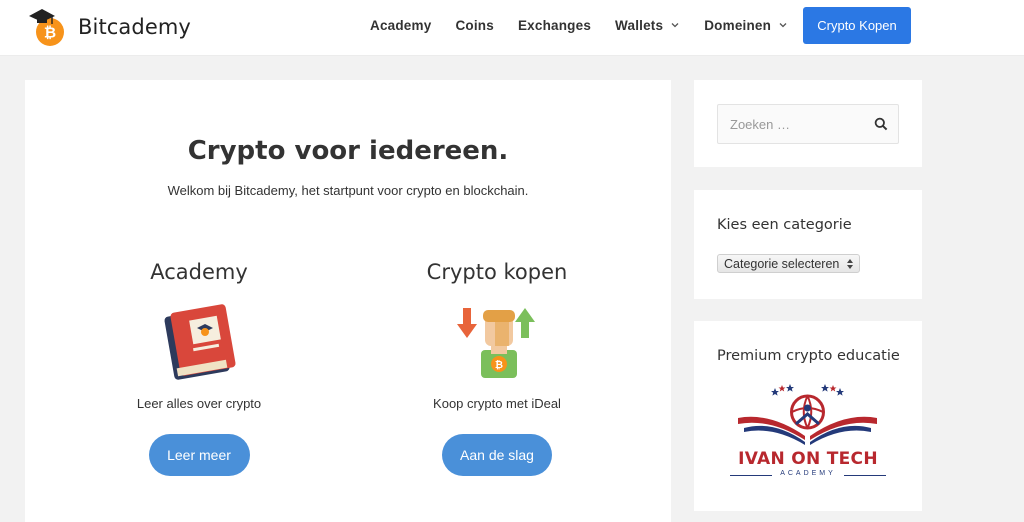 The width and height of the screenshot is (1024, 522). I want to click on trader-icon: ₿, so click(496, 343).